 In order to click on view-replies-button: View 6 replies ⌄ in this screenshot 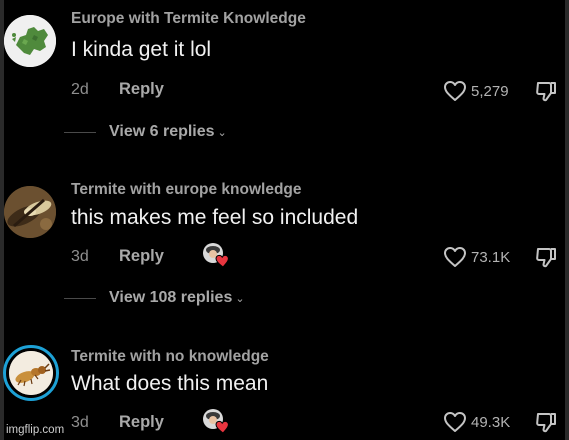, I will do `click(145, 132)`.